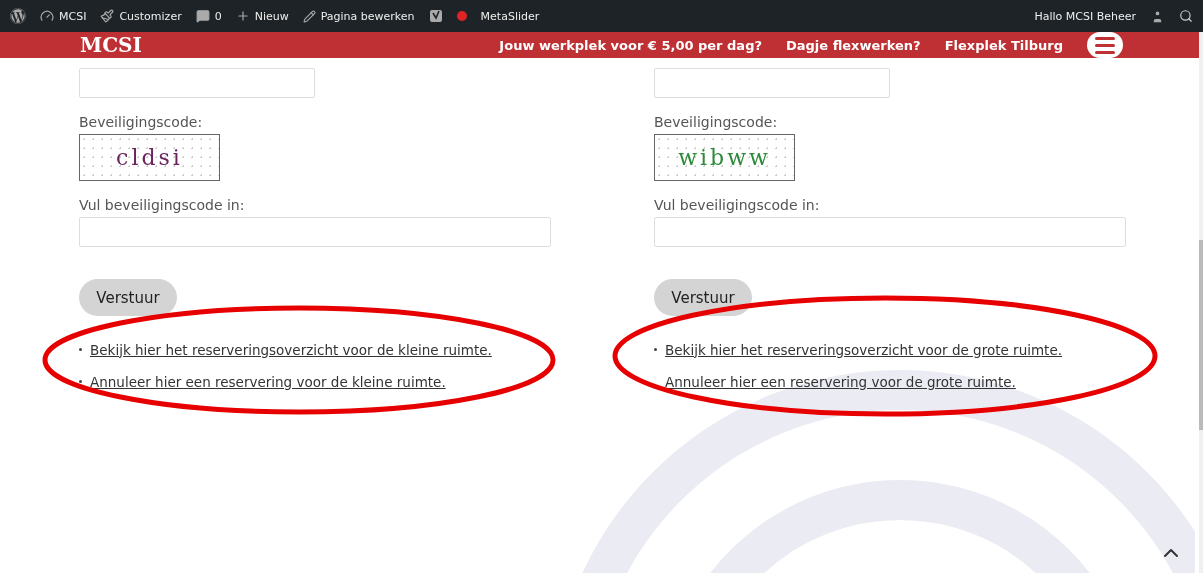 The width and height of the screenshot is (1203, 573). What do you see at coordinates (47, 16) in the screenshot?
I see `dashboard-icon` at bounding box center [47, 16].